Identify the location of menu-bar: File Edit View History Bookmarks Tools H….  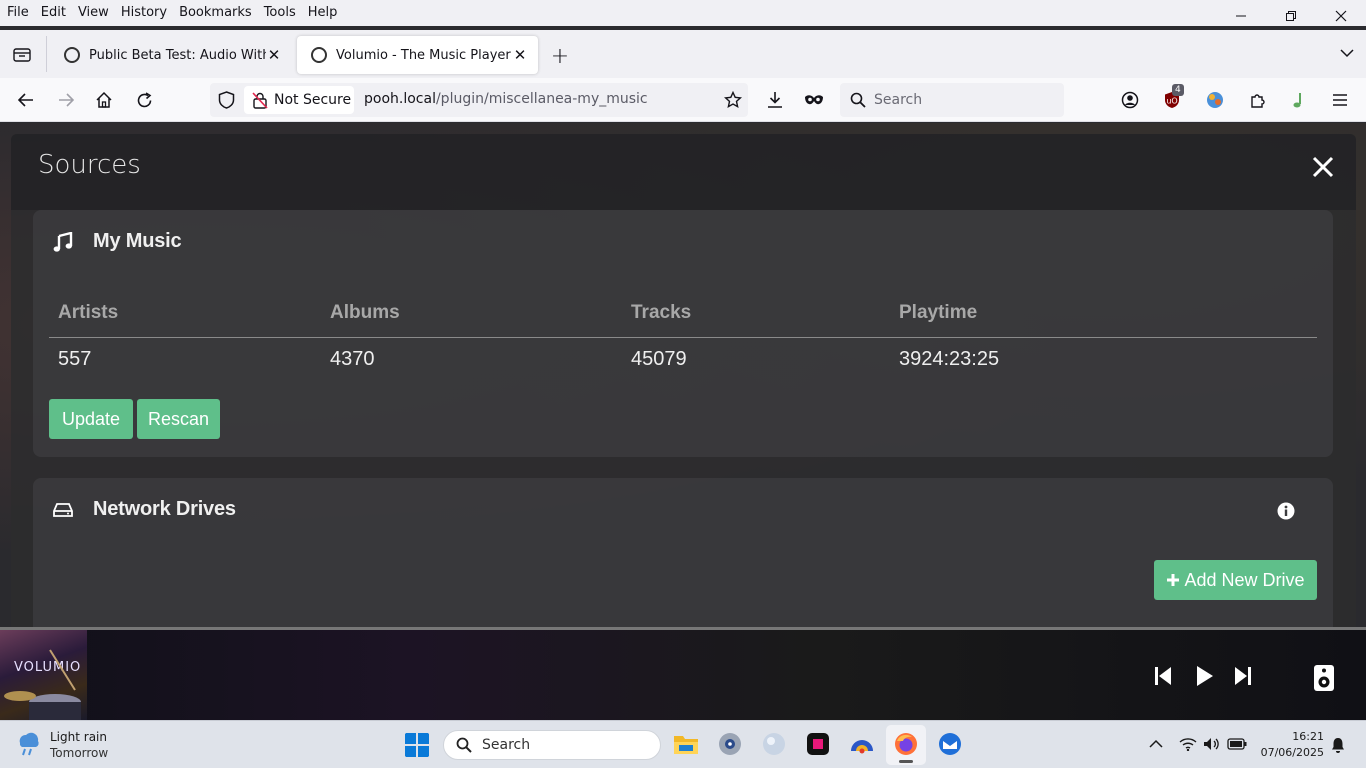
(683, 13).